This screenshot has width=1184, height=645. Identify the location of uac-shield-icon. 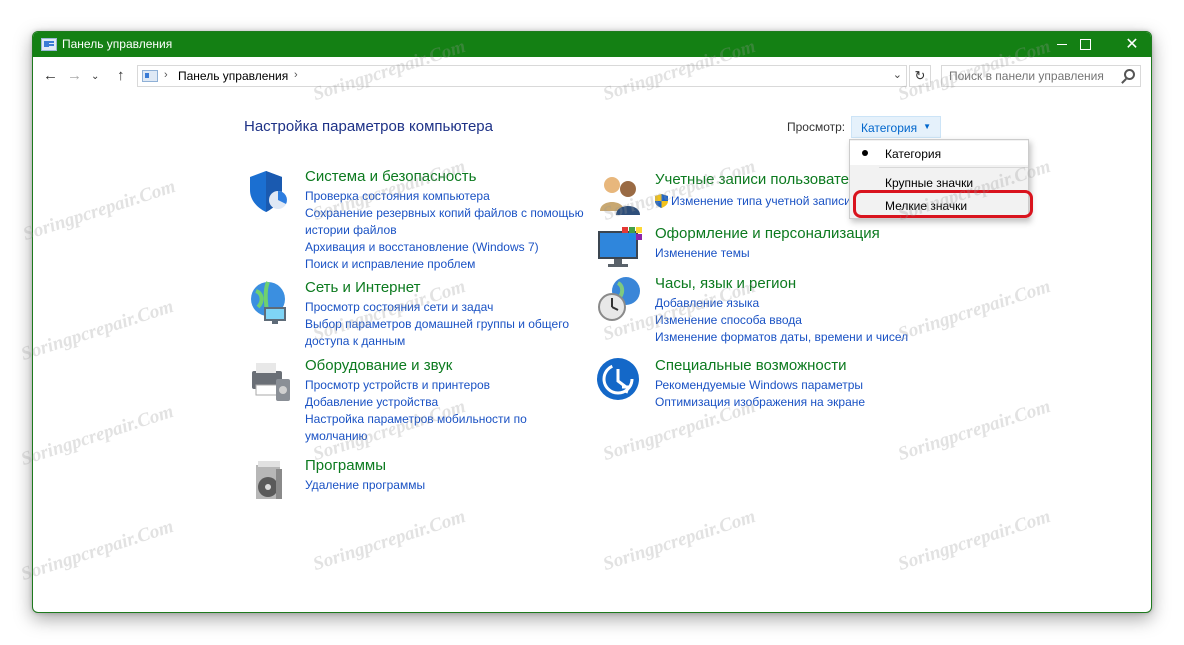
(661, 201).